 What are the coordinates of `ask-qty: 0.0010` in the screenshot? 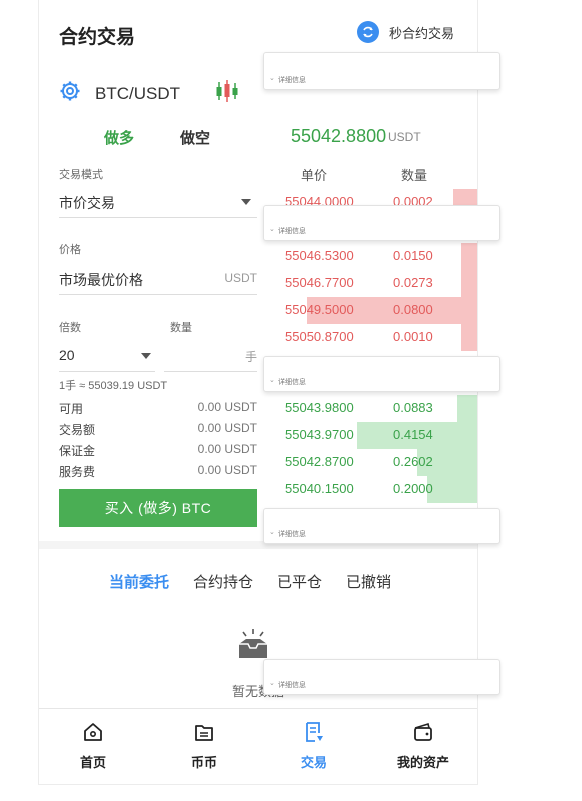 It's located at (413, 336).